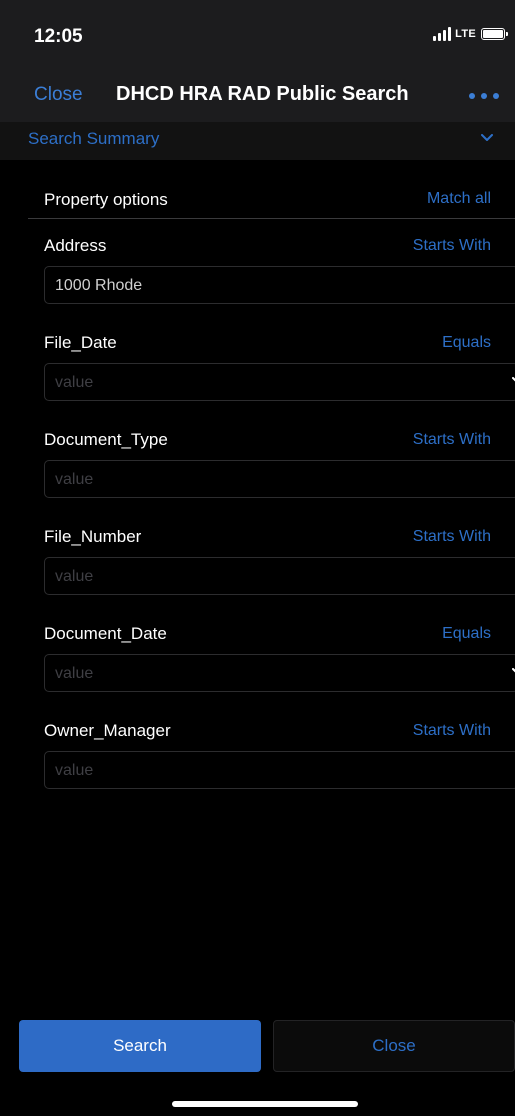 The image size is (515, 1116). Describe the element at coordinates (271, 218) in the screenshot. I see `divider` at that location.